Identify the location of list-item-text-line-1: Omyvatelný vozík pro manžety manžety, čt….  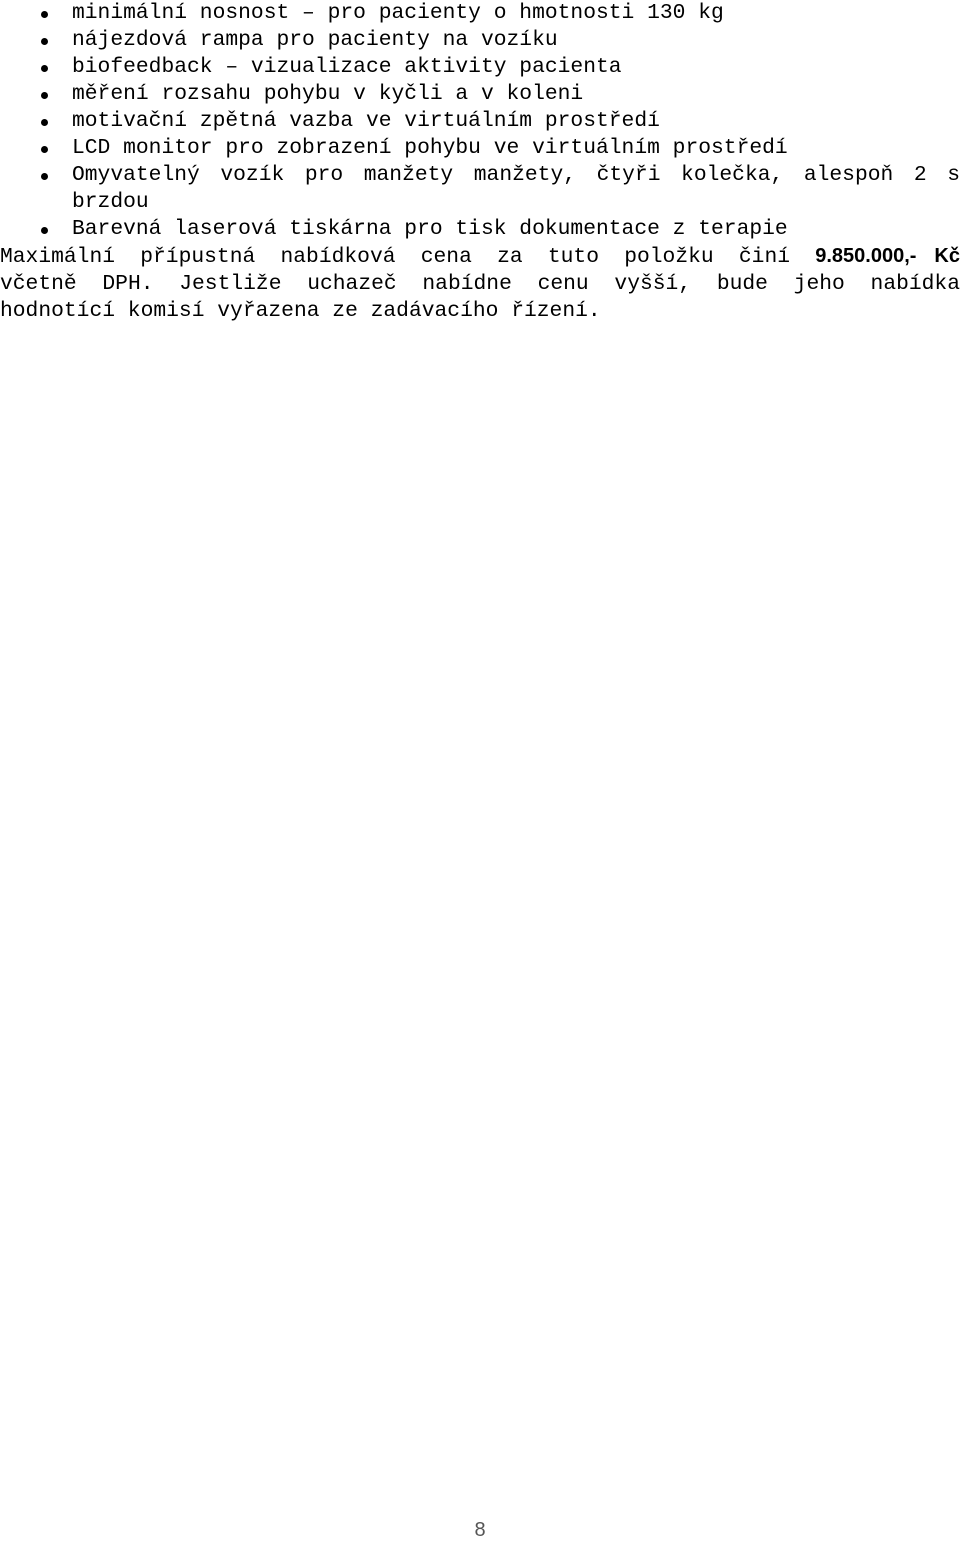
(516, 175).